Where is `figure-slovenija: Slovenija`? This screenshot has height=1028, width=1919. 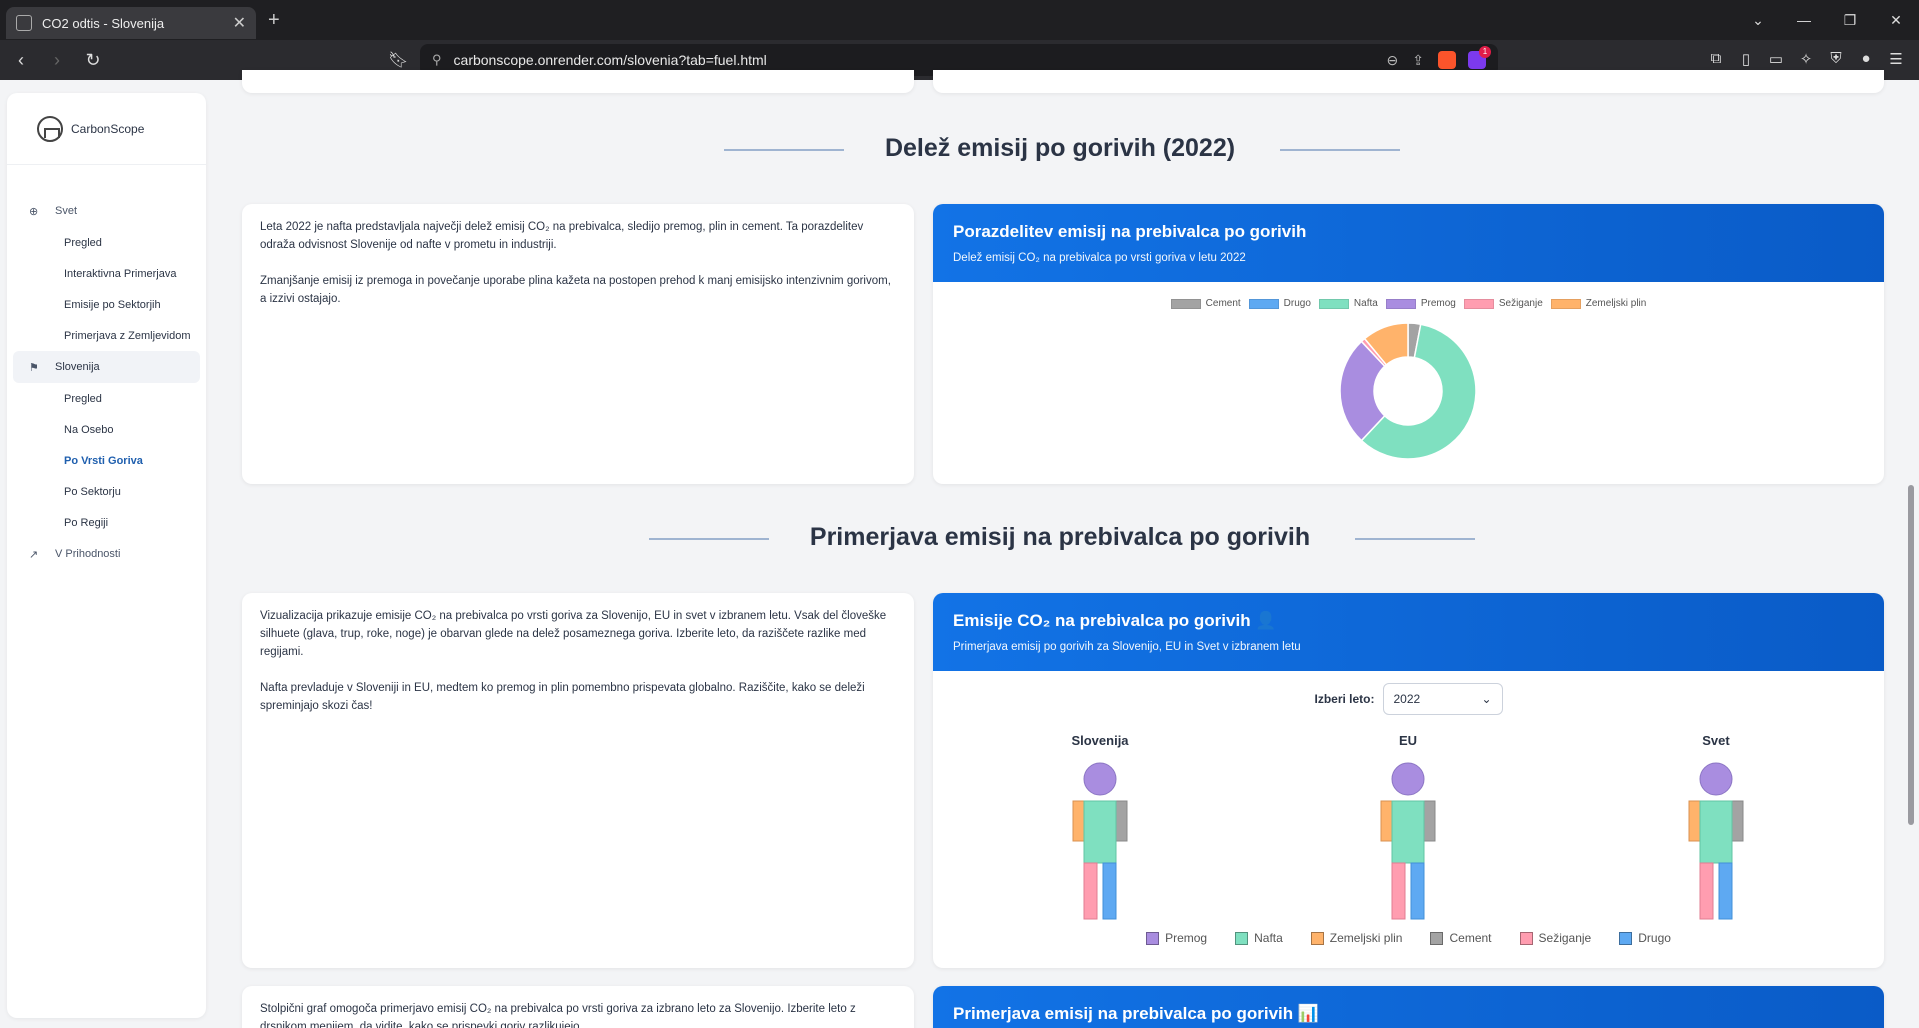 figure-slovenija: Slovenija is located at coordinates (1100, 830).